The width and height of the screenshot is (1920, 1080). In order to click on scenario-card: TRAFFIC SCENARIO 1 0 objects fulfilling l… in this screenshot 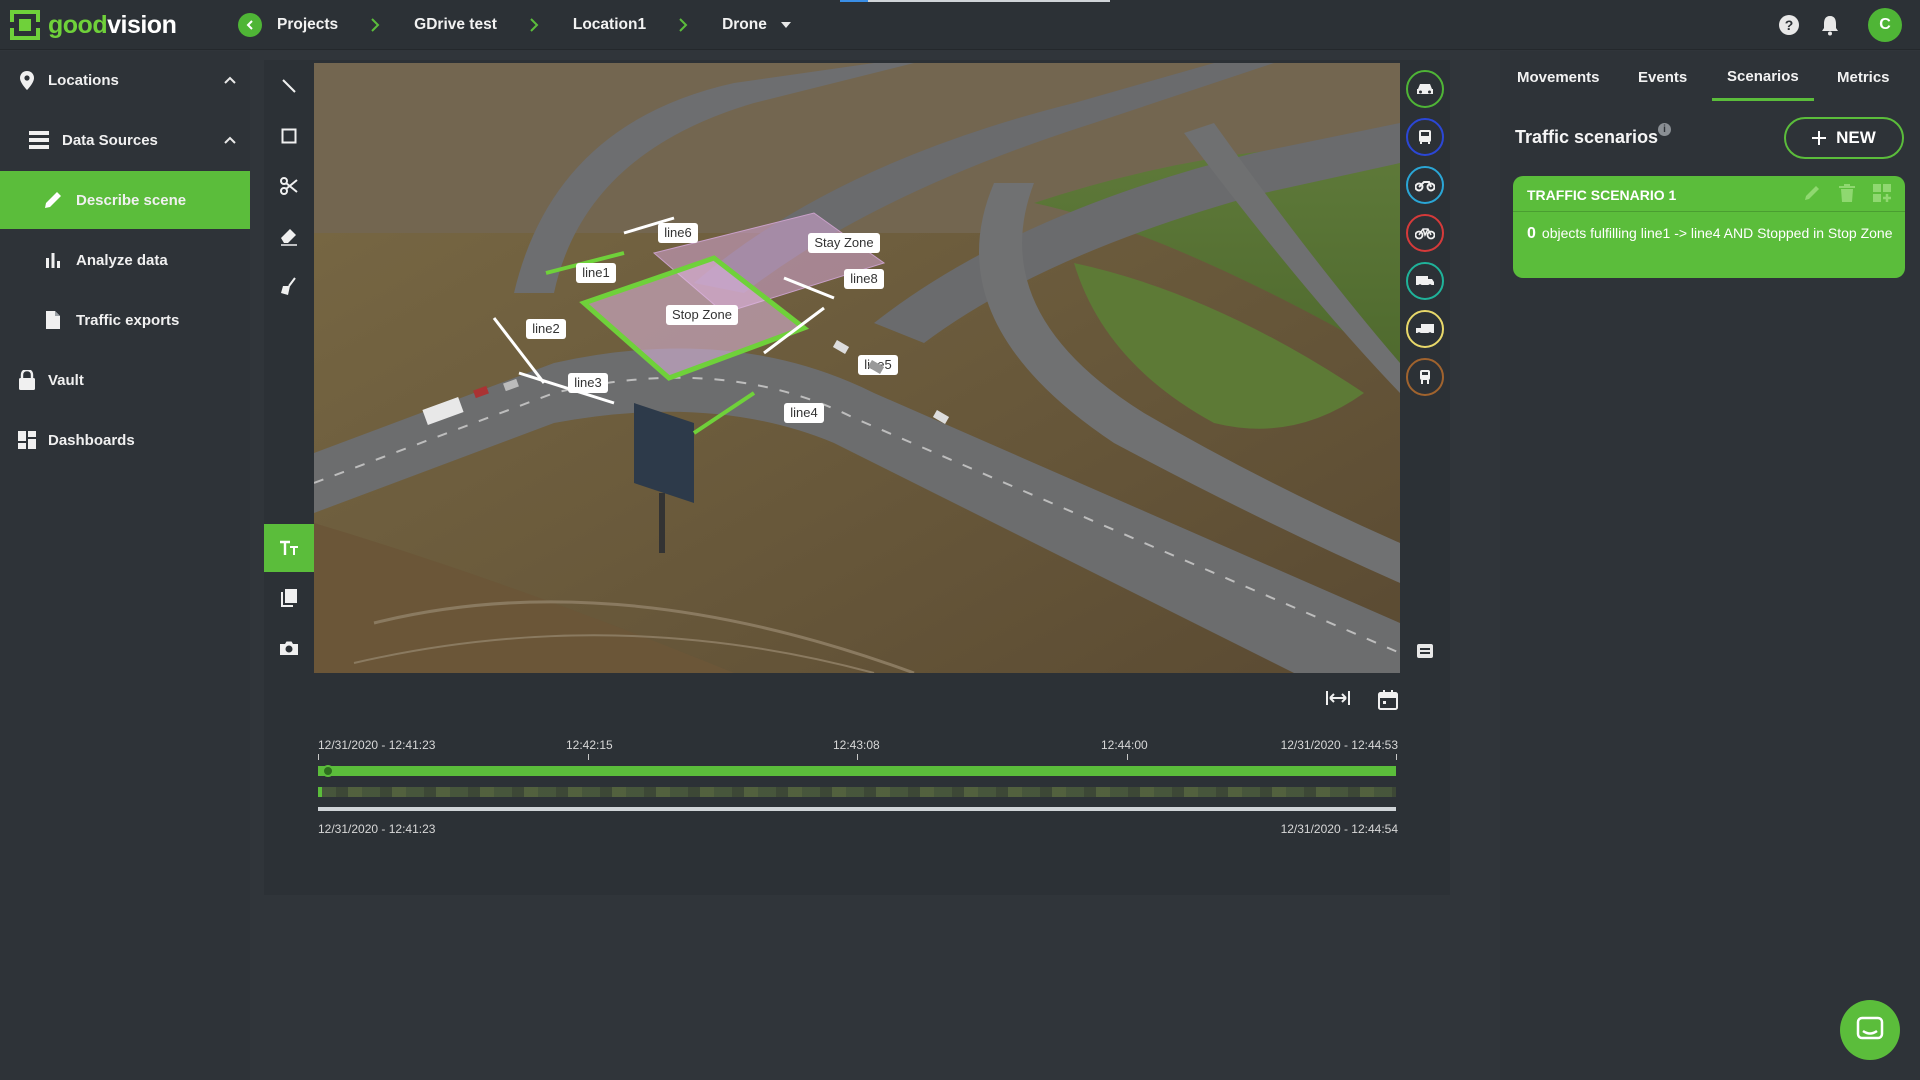, I will do `click(1709, 227)`.